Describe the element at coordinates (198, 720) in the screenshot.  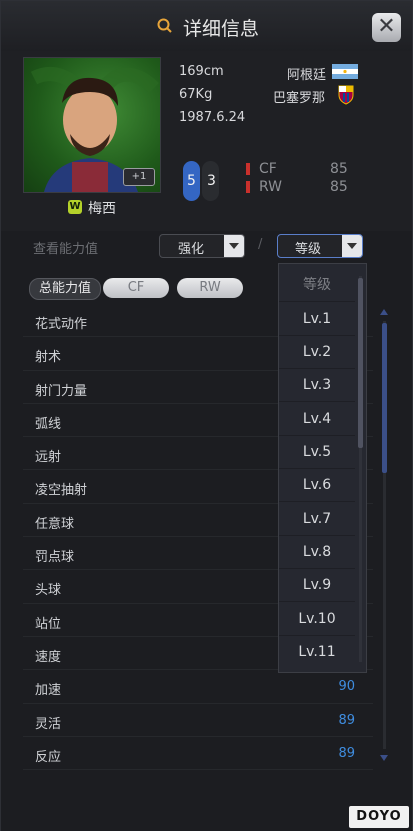
I see `stat-row: 灵活 89` at that location.